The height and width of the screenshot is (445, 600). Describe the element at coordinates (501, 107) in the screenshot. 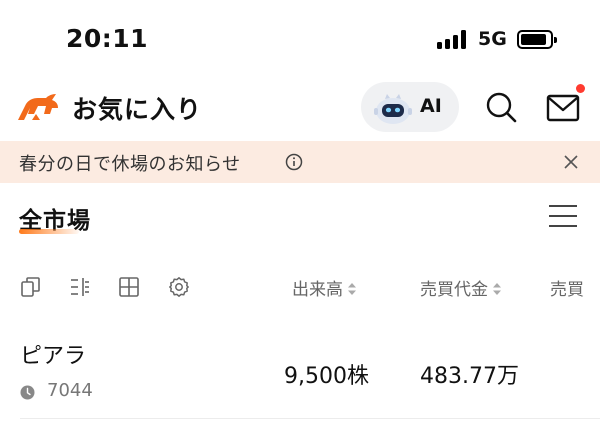

I see `search-icon` at that location.